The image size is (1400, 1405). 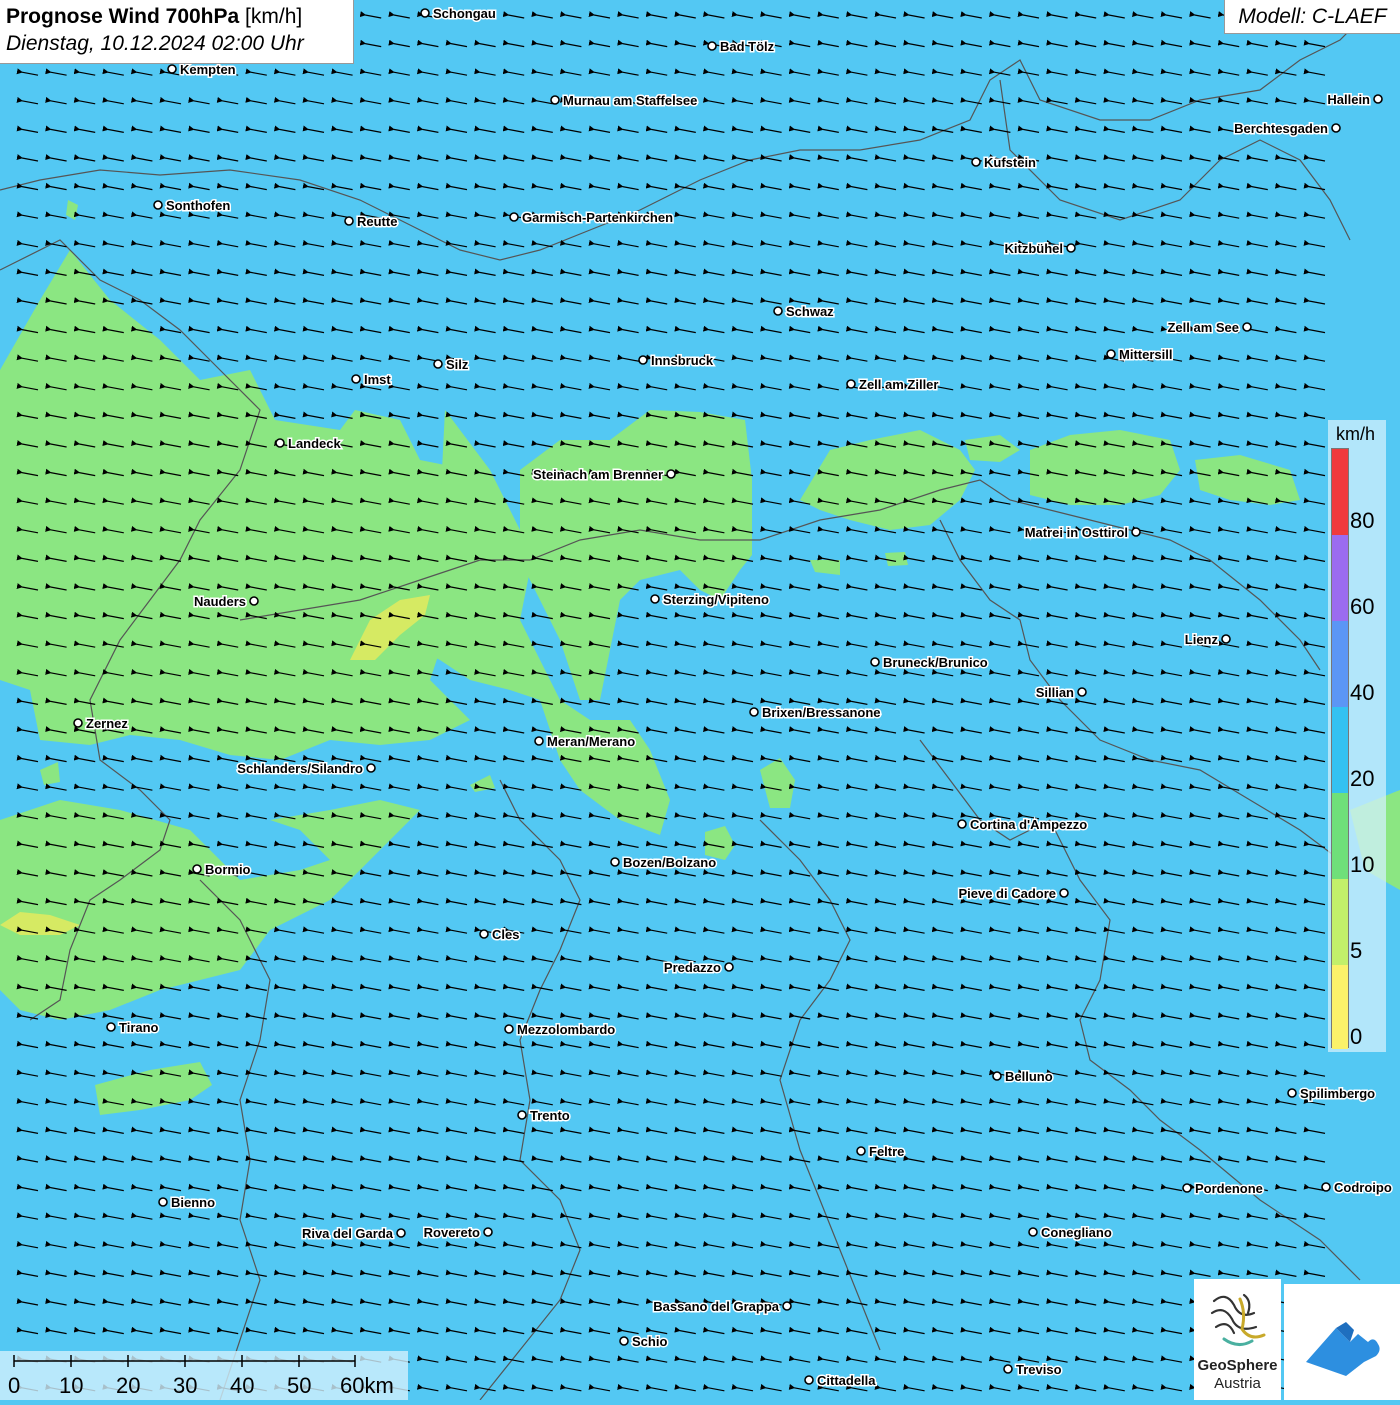 What do you see at coordinates (300, 768) in the screenshot?
I see `city-label: Schlanders/Silandro` at bounding box center [300, 768].